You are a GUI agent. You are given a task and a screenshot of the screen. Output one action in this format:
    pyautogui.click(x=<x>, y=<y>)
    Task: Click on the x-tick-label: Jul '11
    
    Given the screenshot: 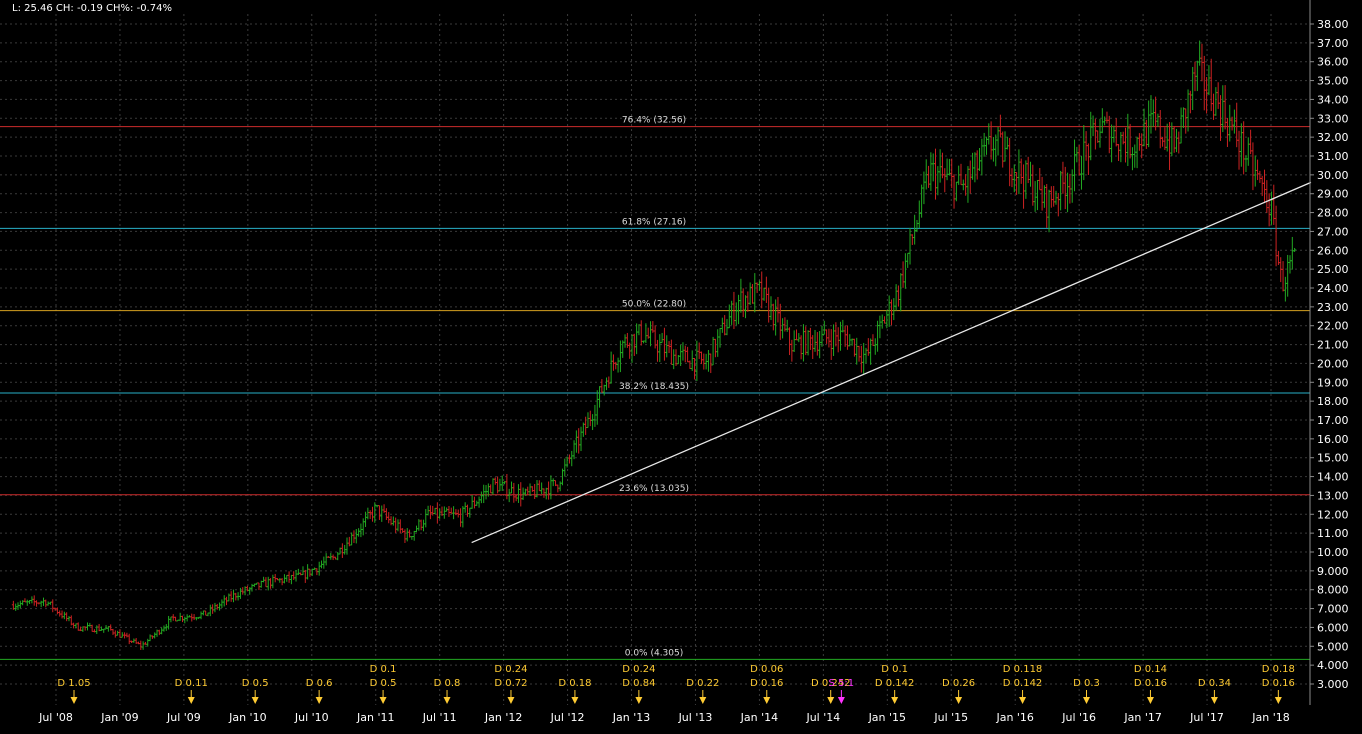 What is the action you would take?
    pyautogui.click(x=439, y=717)
    